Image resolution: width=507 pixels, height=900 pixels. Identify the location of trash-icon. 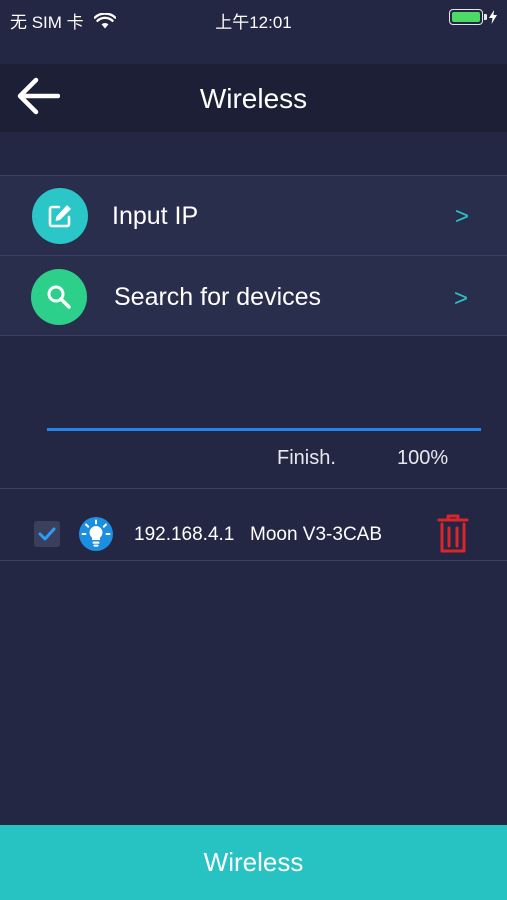
(453, 533).